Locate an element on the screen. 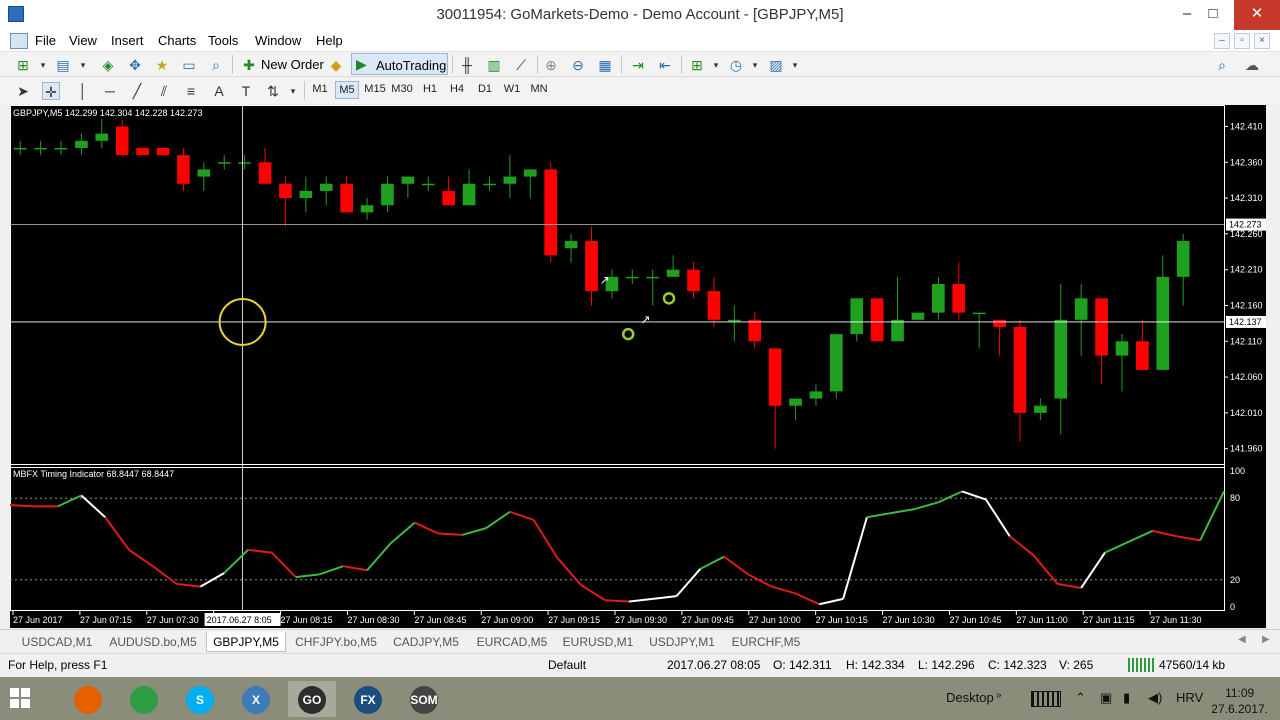  fibonacci-icon: ≡ is located at coordinates (191, 91).